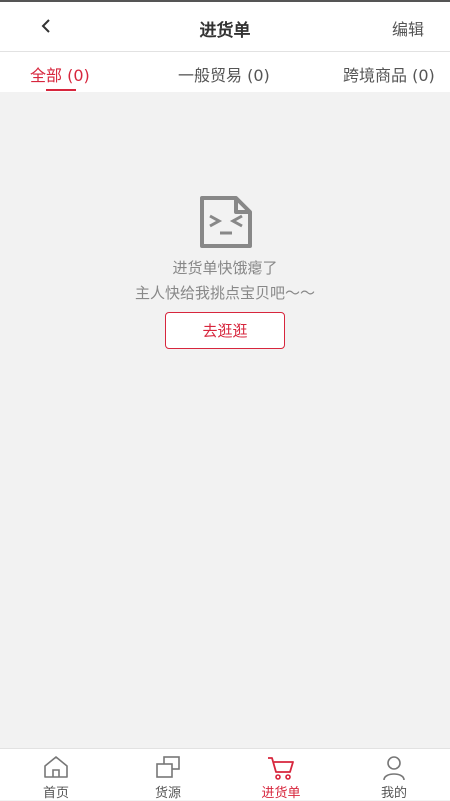  Describe the element at coordinates (61, 90) in the screenshot. I see `active-tab-indicator` at that location.